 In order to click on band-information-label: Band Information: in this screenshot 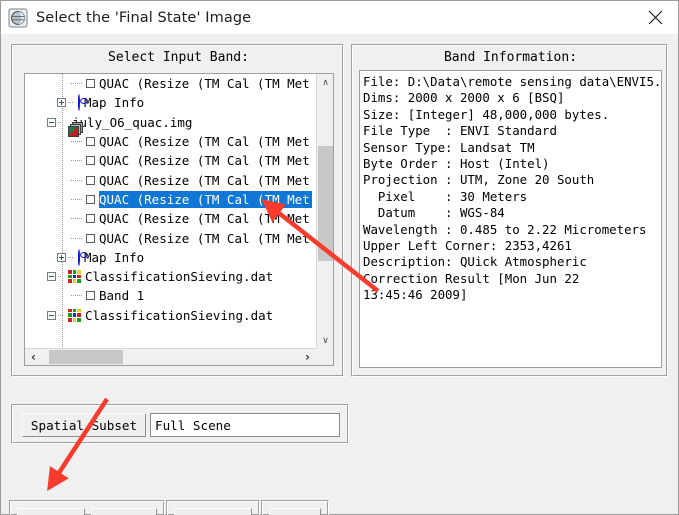, I will do `click(510, 57)`.